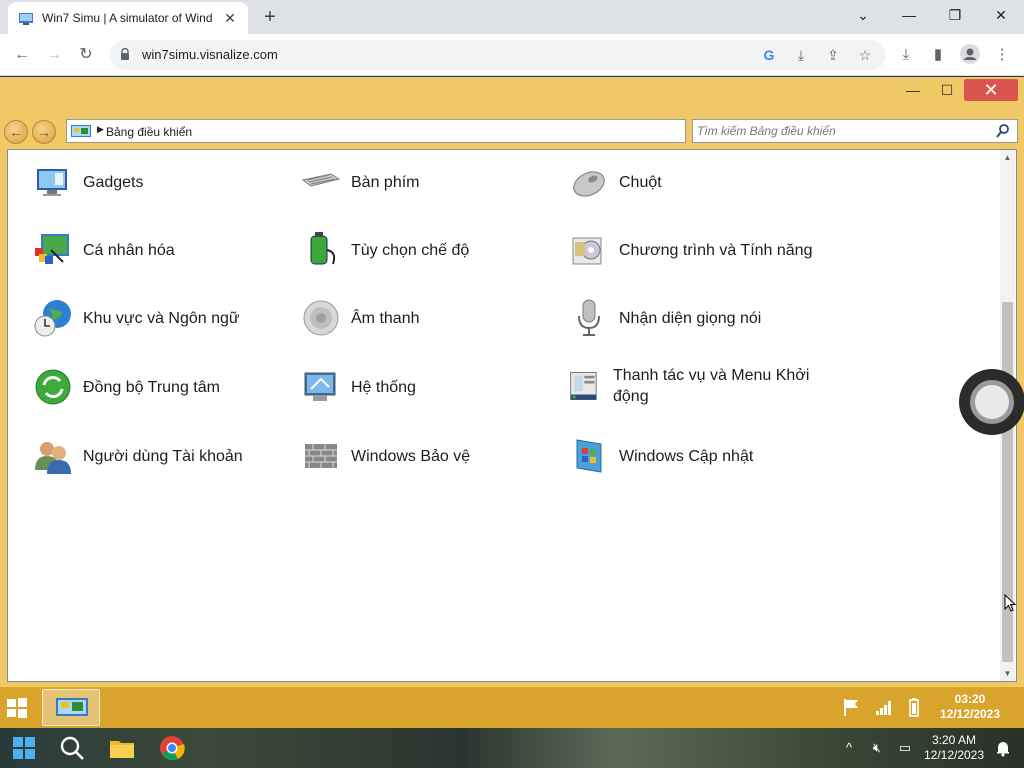  Describe the element at coordinates (1001, 16) in the screenshot. I see `browser-close-button: ✕` at that location.